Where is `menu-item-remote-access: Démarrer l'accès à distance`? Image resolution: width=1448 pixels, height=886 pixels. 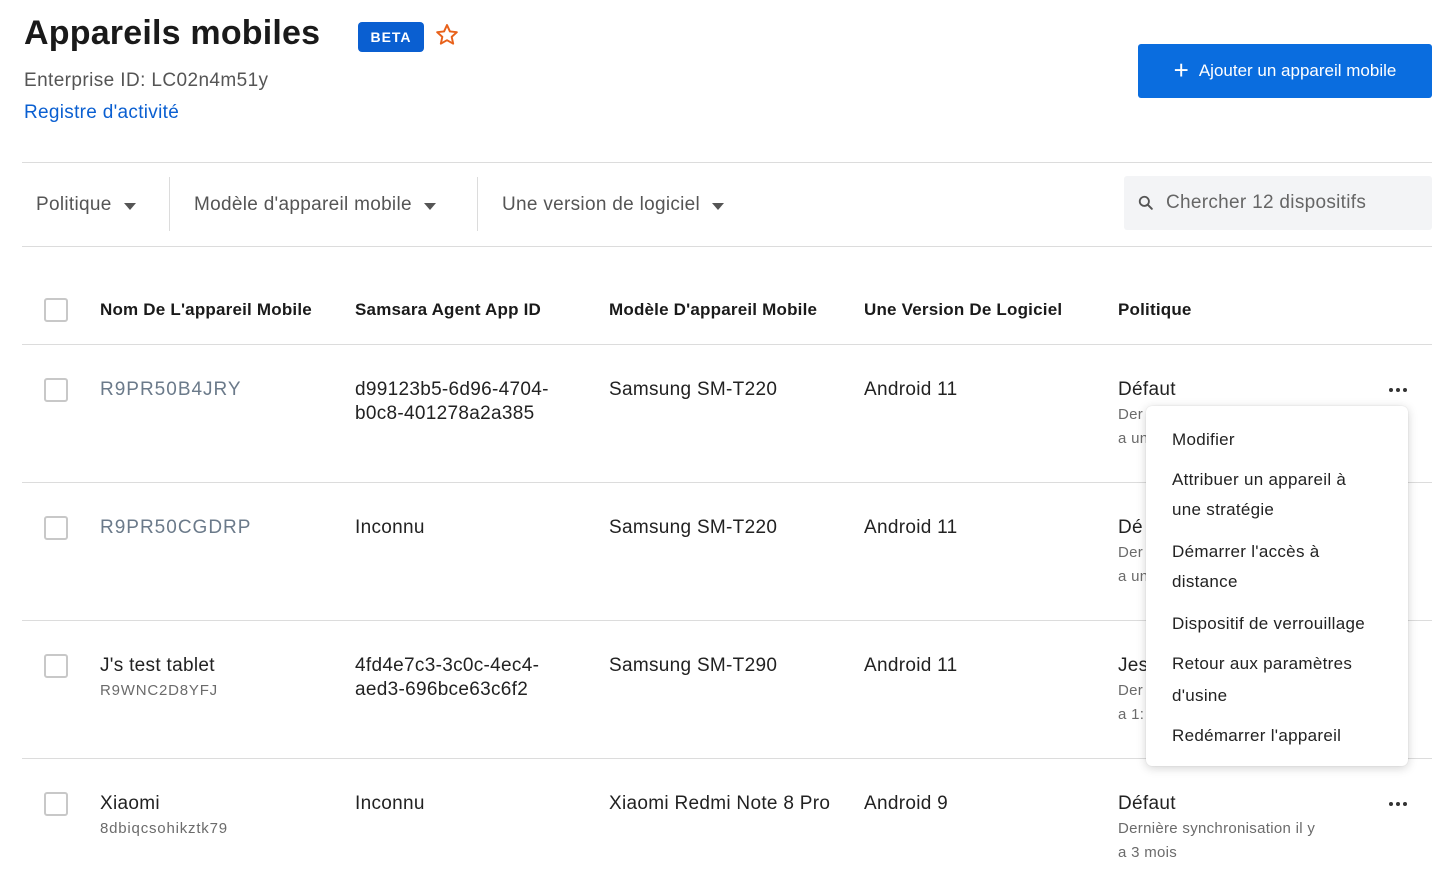
menu-item-remote-access: Démarrer l'accès à distance is located at coordinates (1287, 567).